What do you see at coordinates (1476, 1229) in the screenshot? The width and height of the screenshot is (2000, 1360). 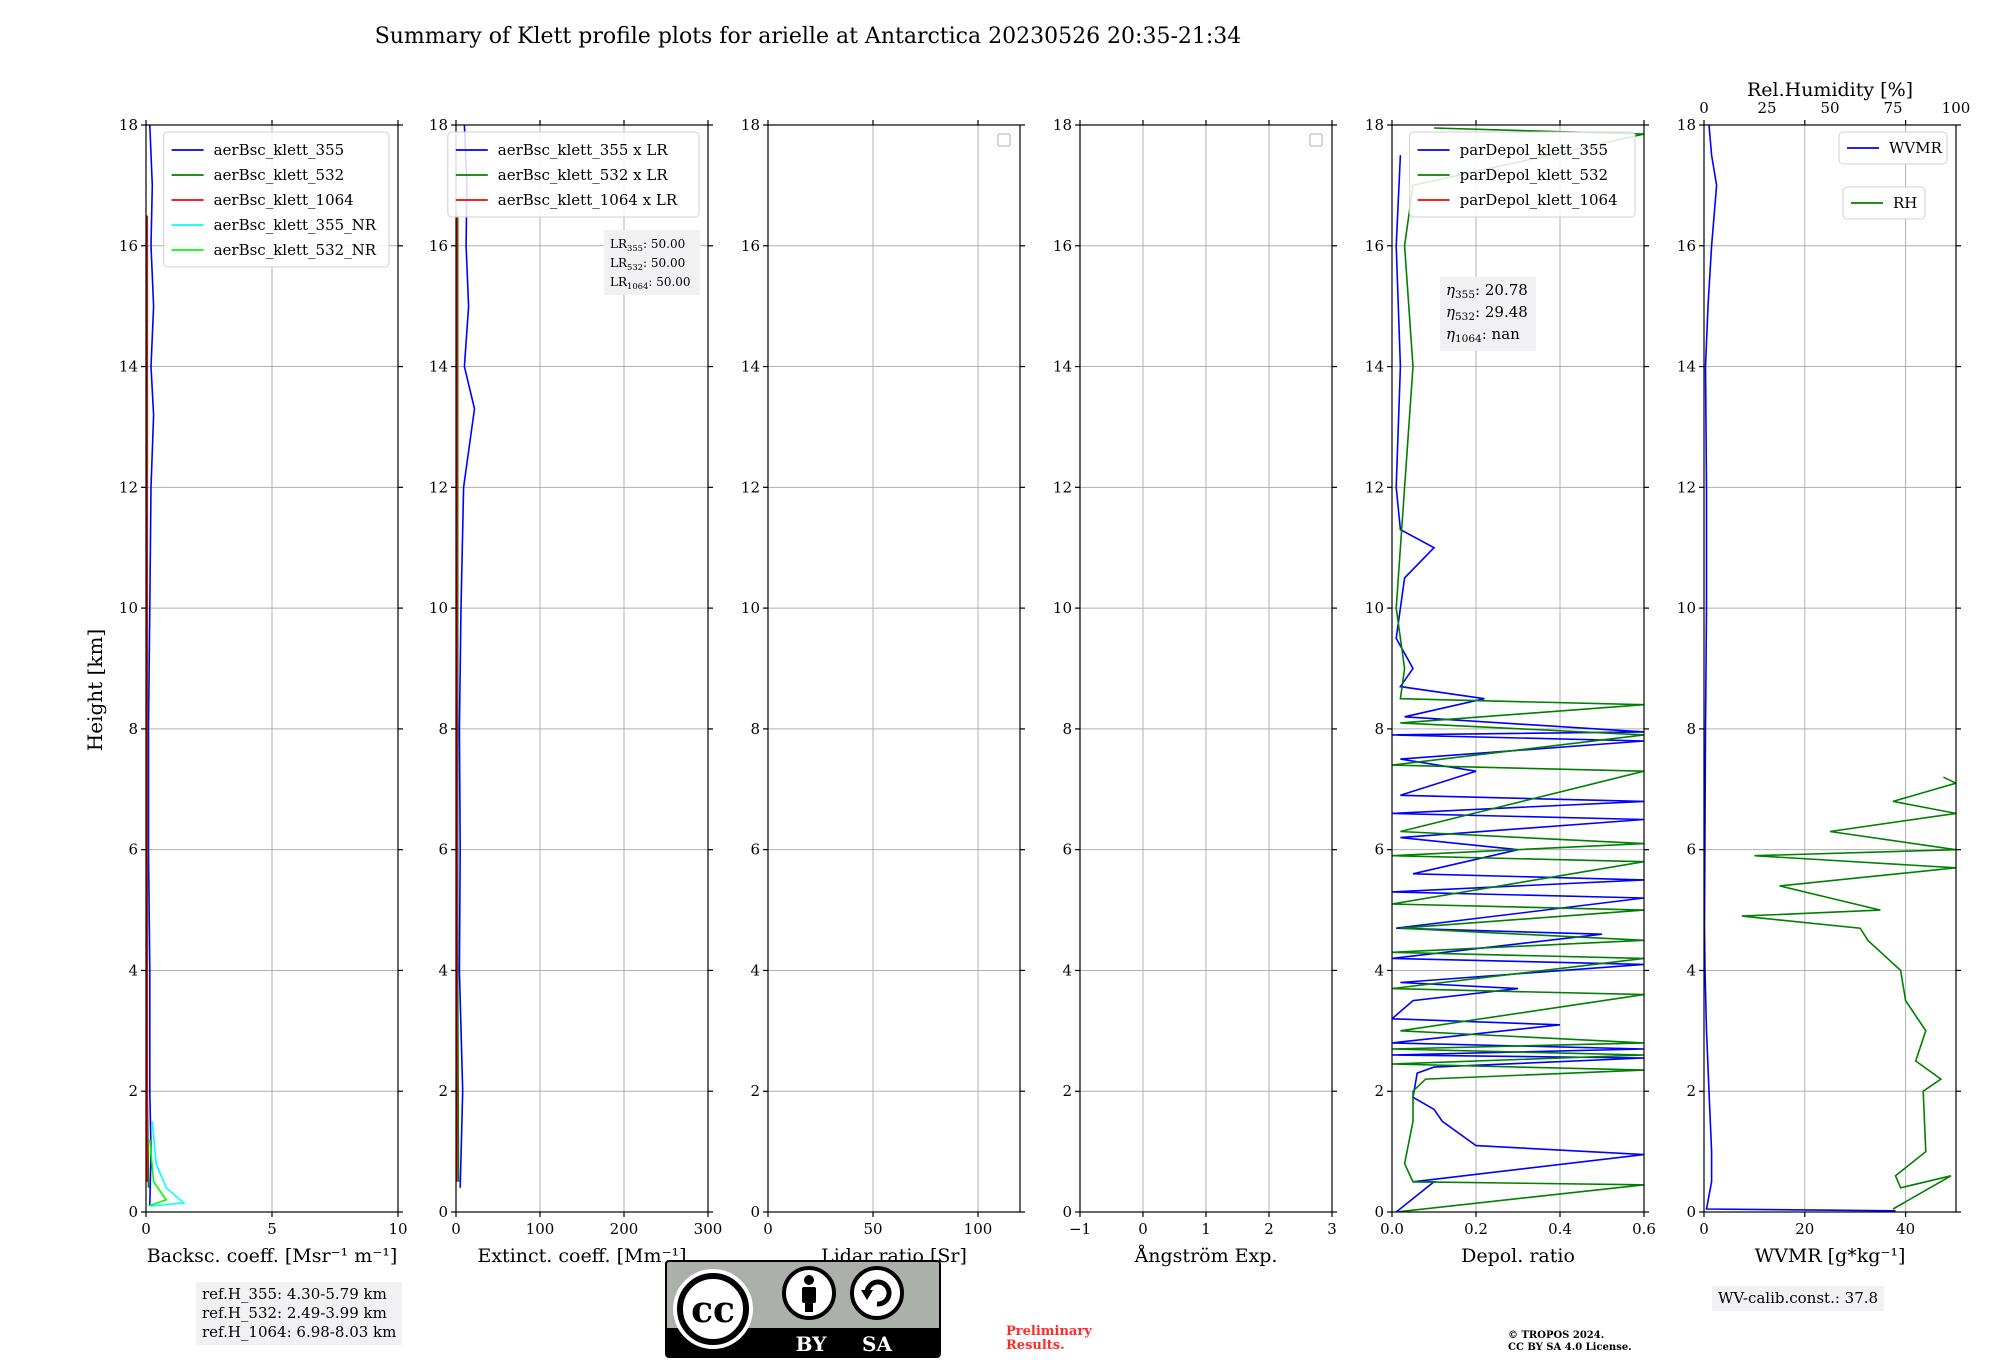 I see `x-tick-label: 0.2` at bounding box center [1476, 1229].